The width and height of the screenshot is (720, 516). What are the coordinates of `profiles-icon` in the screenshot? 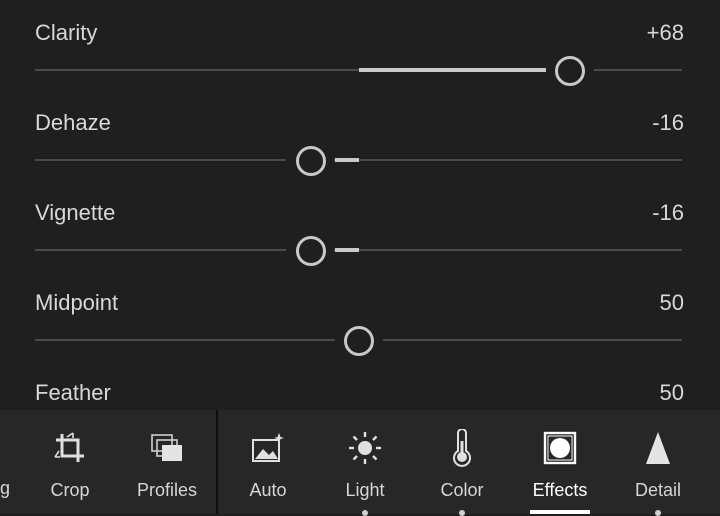 It's located at (166, 447).